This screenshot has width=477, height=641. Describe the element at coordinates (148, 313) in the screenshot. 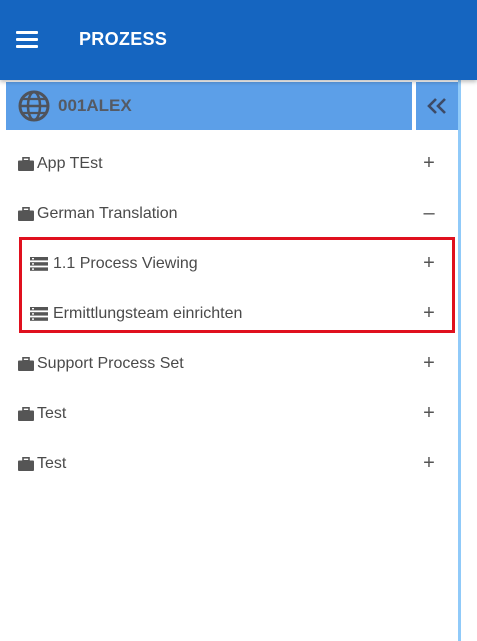

I see `tree-item-label: Ermittlungsteam einrichten` at that location.